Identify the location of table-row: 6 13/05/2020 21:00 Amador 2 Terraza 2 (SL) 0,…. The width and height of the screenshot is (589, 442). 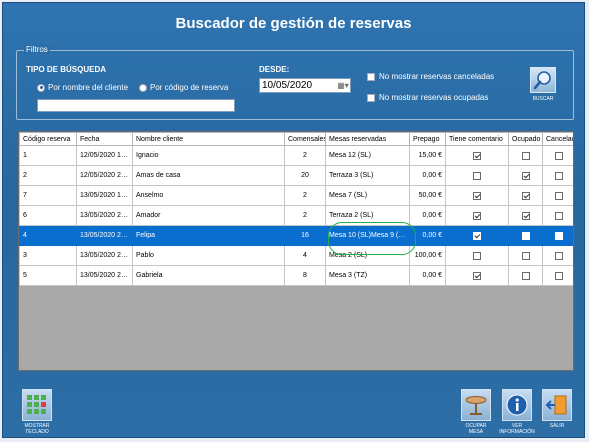
(296, 215).